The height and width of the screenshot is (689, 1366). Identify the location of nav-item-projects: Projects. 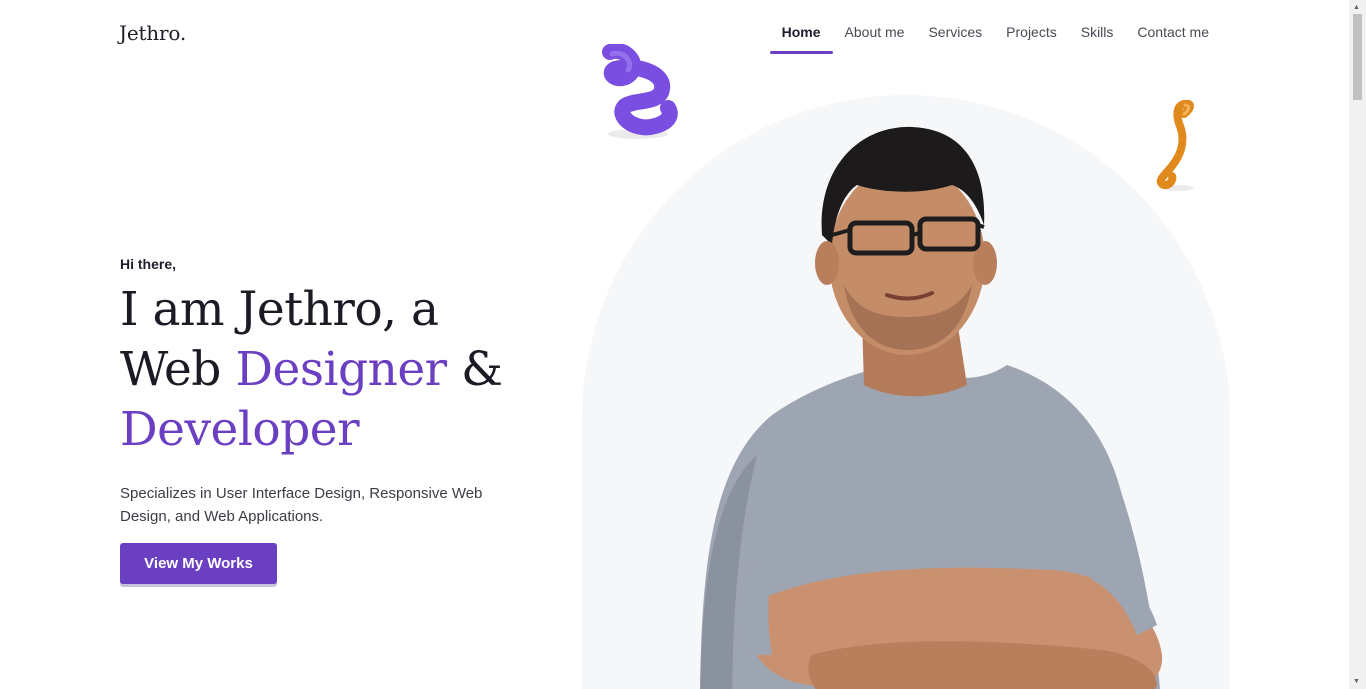
(1031, 27).